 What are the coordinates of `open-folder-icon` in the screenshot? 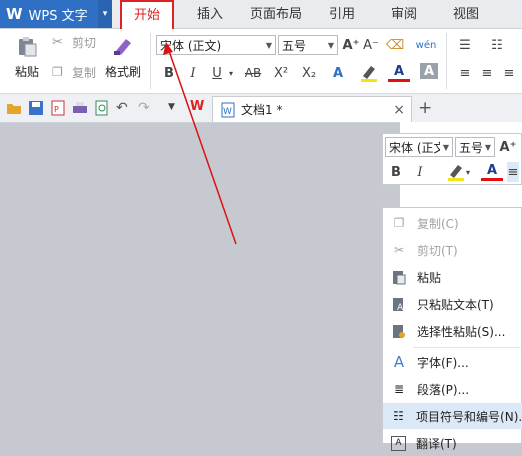 It's located at (14, 108).